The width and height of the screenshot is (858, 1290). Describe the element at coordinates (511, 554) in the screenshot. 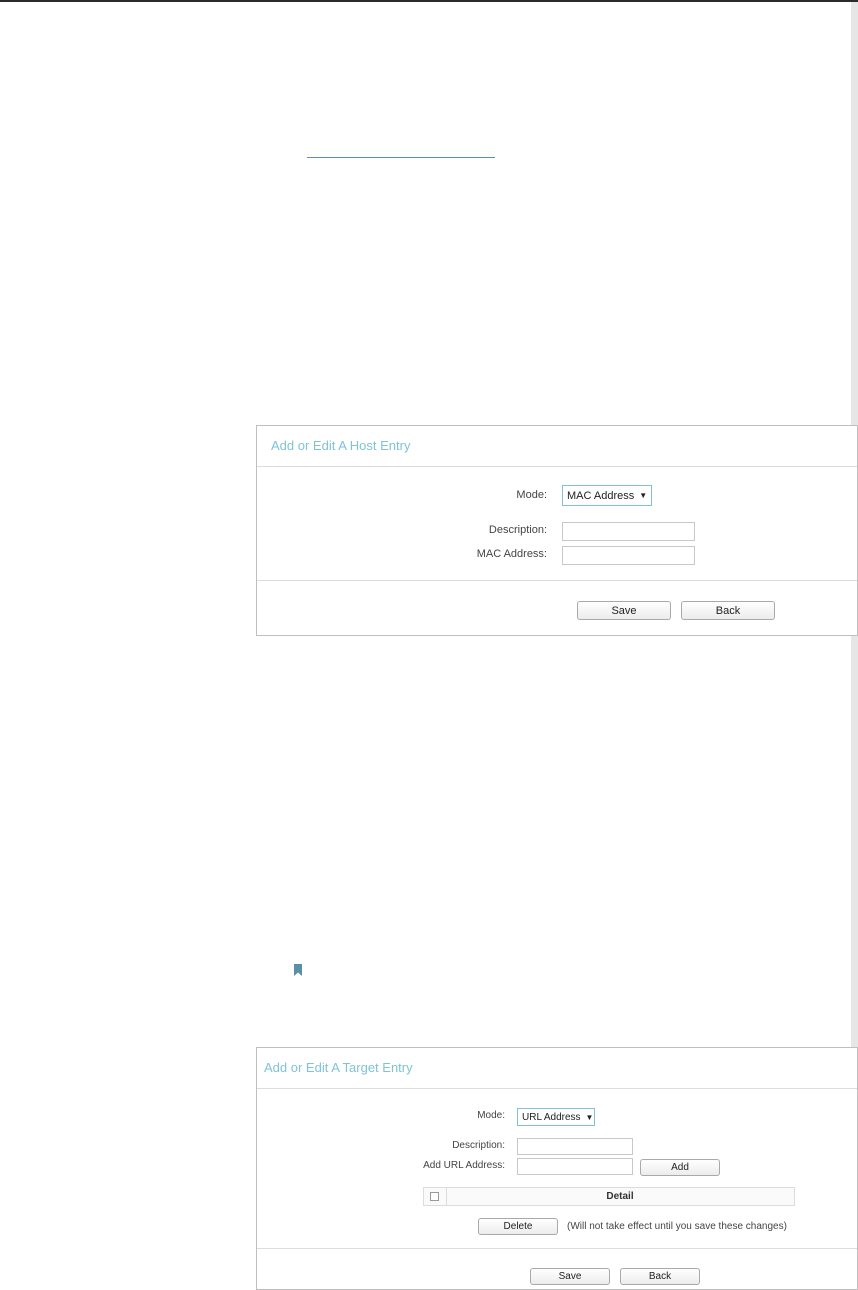

I see `host-mac-label: MAC Address:` at that location.